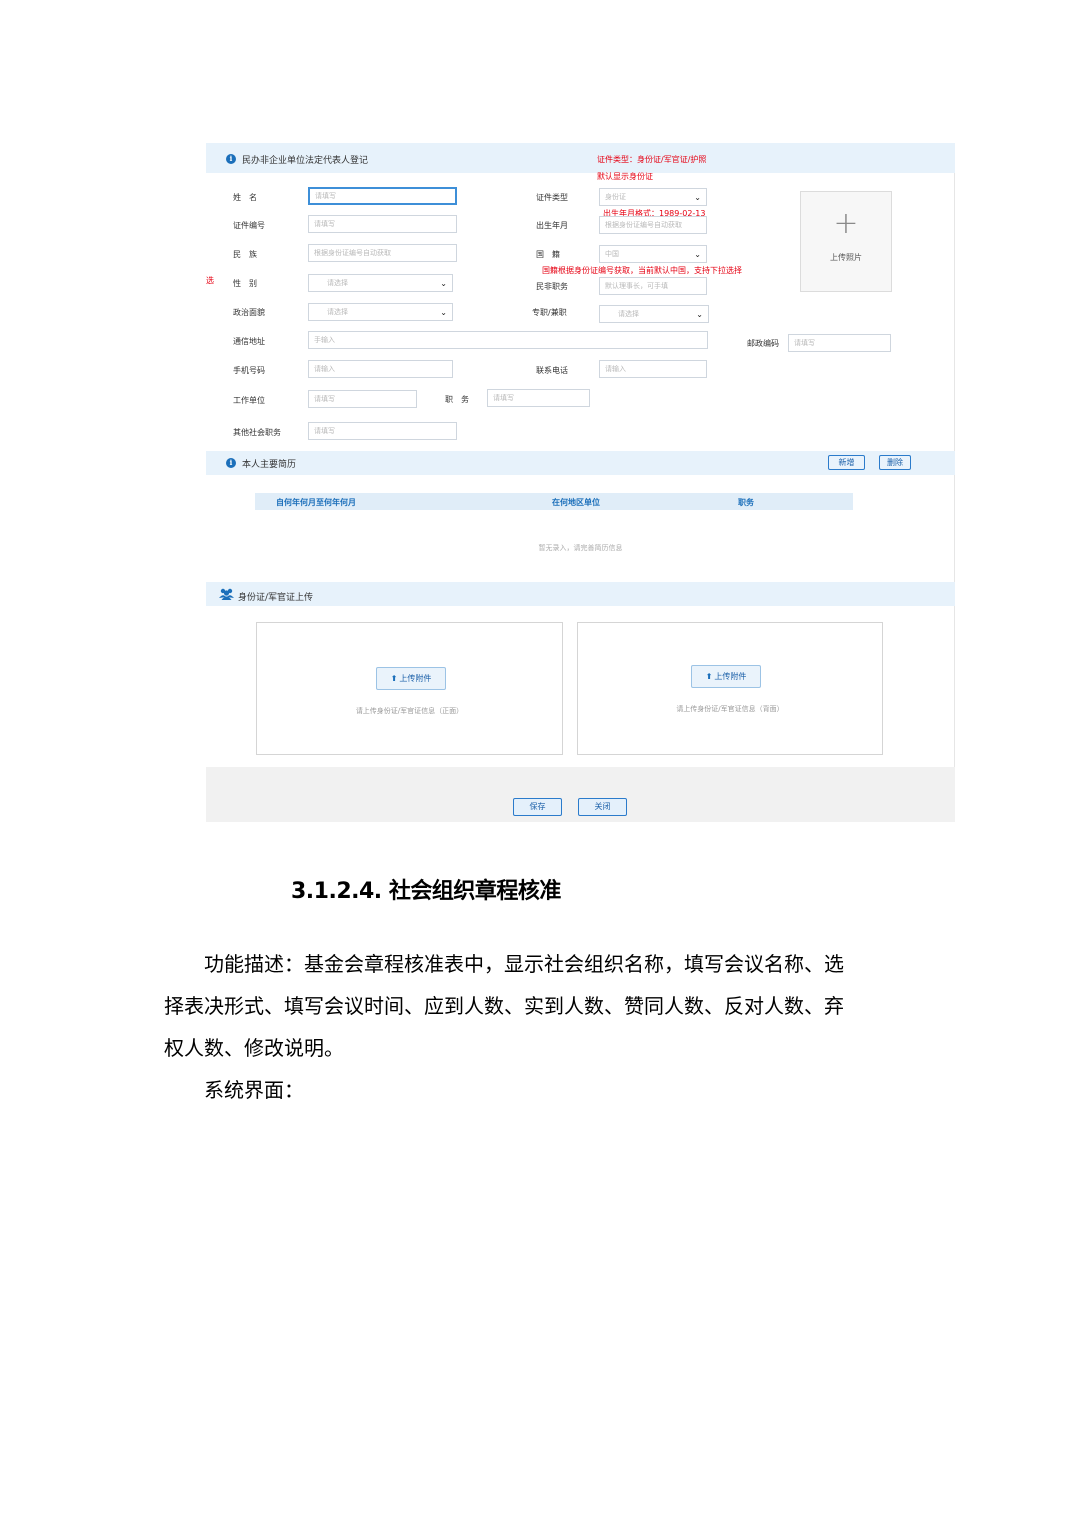  I want to click on resume-table-header: 自何年何月至何年何月 在何地区单位 职务, so click(554, 501).